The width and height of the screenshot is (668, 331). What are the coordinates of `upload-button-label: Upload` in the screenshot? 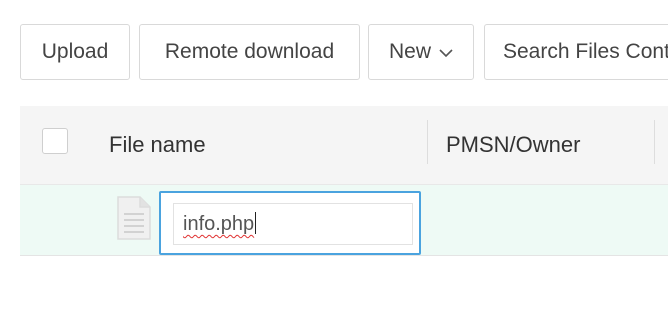 It's located at (75, 51).